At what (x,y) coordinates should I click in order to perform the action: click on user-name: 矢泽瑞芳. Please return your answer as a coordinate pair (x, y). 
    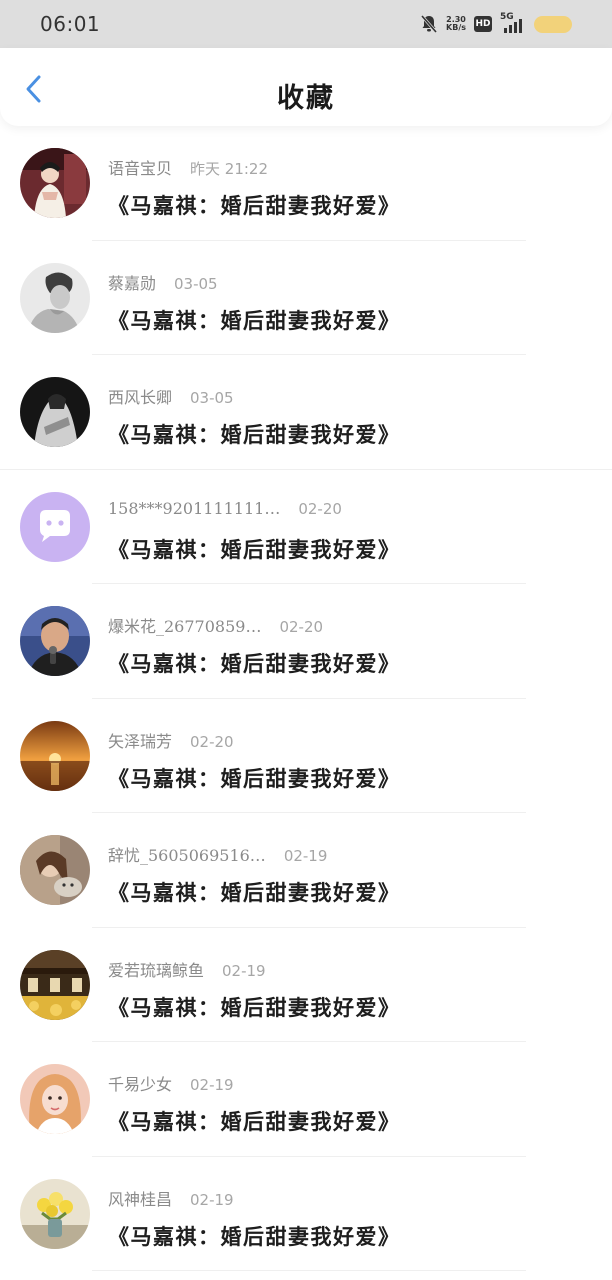
    Looking at the image, I should click on (140, 741).